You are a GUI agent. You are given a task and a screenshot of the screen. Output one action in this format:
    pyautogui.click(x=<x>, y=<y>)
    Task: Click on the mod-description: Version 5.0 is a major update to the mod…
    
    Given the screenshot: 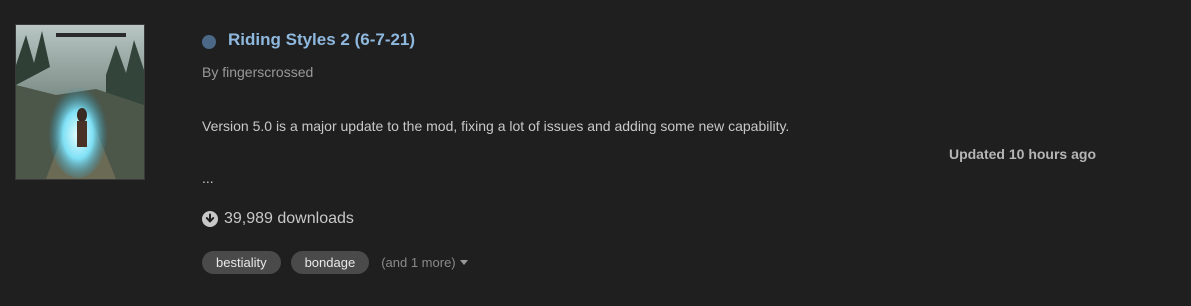 What is the action you would take?
    pyautogui.click(x=496, y=126)
    